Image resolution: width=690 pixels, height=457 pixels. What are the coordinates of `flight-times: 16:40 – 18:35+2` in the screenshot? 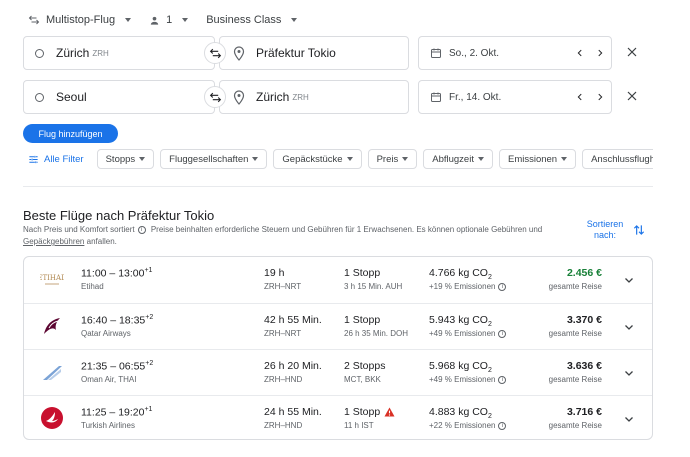 It's located at (117, 320).